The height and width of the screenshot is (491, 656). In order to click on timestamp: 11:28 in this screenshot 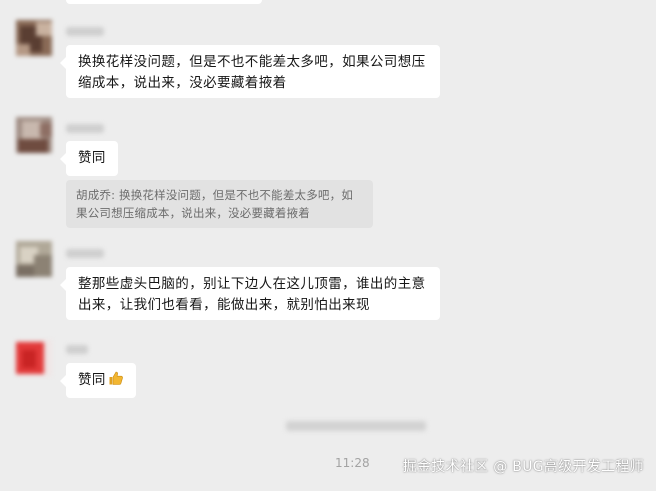, I will do `click(352, 463)`.